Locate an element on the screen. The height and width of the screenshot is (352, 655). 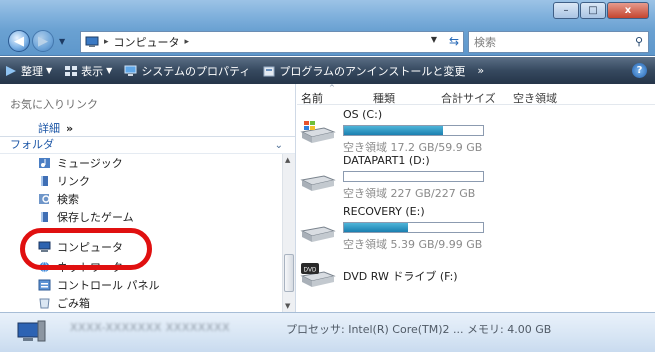
window-controls: – □ x is located at coordinates (600, 10).